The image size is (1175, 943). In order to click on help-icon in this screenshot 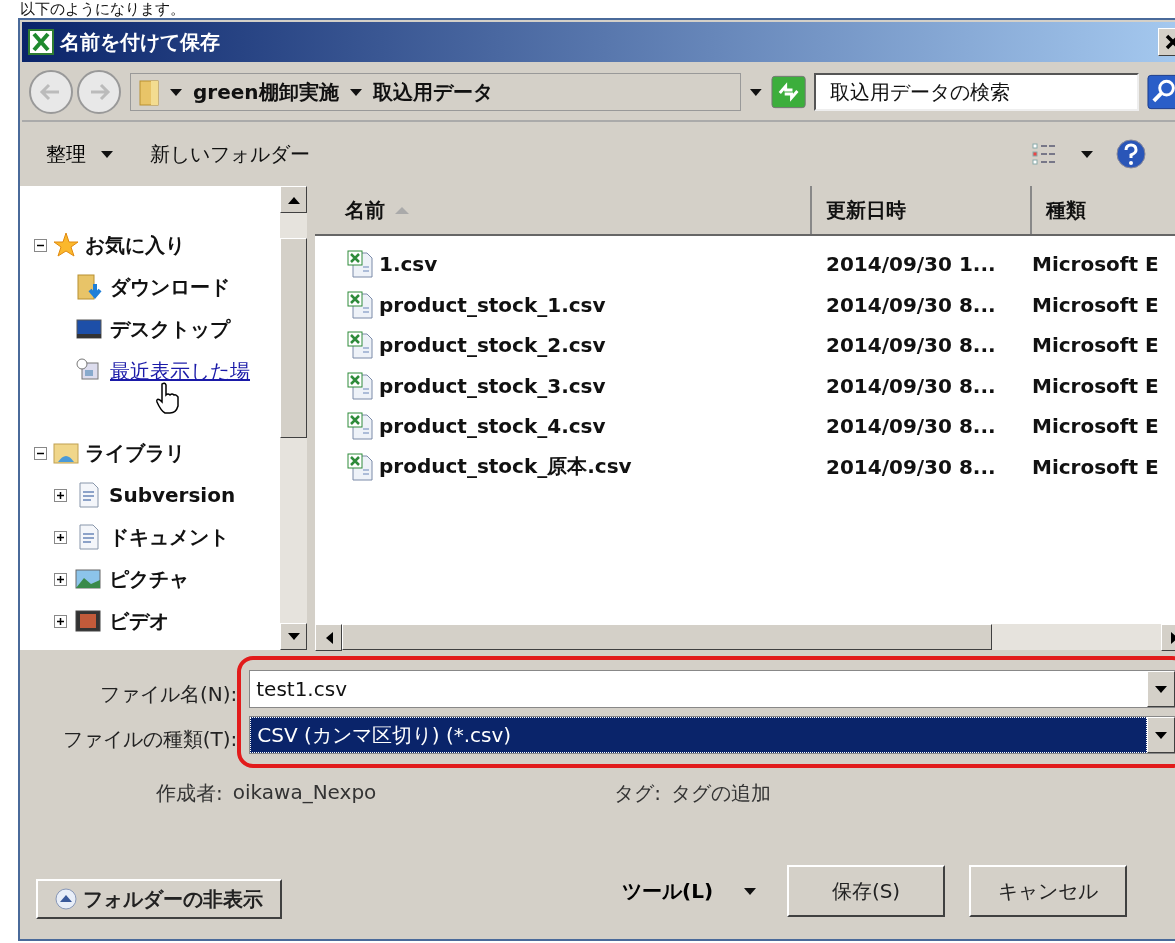, I will do `click(1131, 154)`.